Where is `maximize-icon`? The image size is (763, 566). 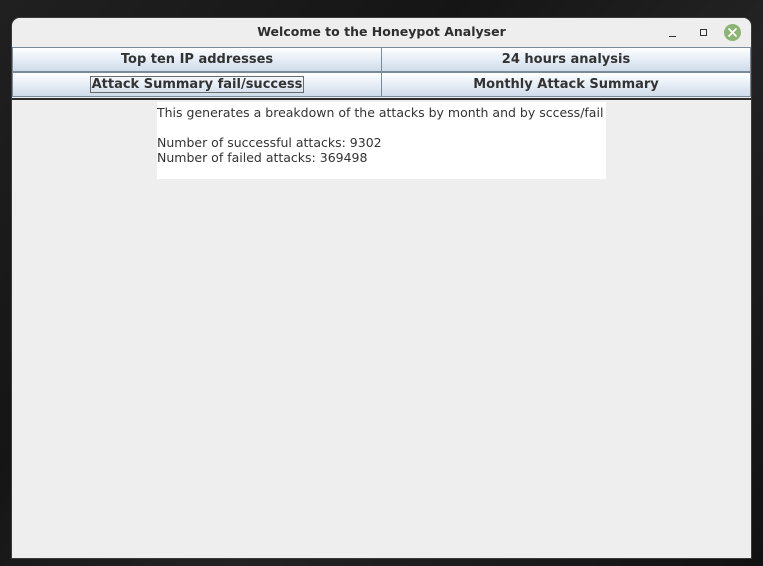 maximize-icon is located at coordinates (703, 32).